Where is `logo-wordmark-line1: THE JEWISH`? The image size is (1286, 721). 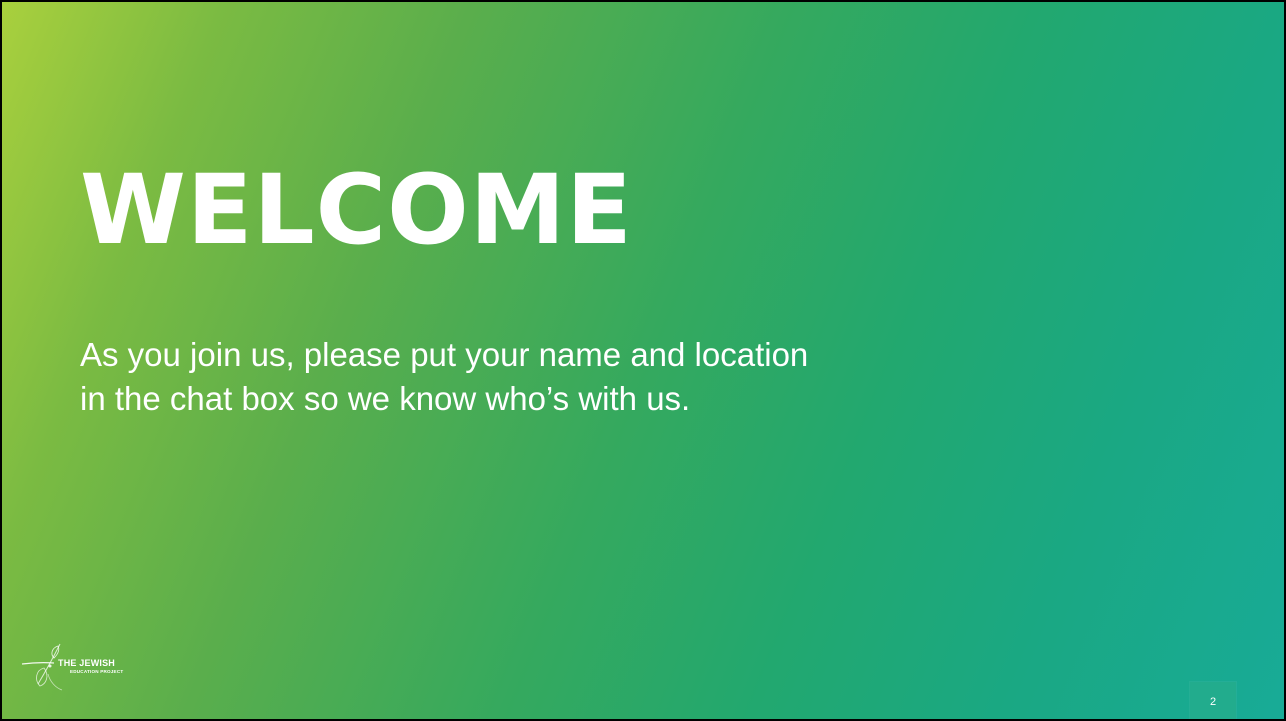 logo-wordmark-line1: THE JEWISH is located at coordinates (87, 663).